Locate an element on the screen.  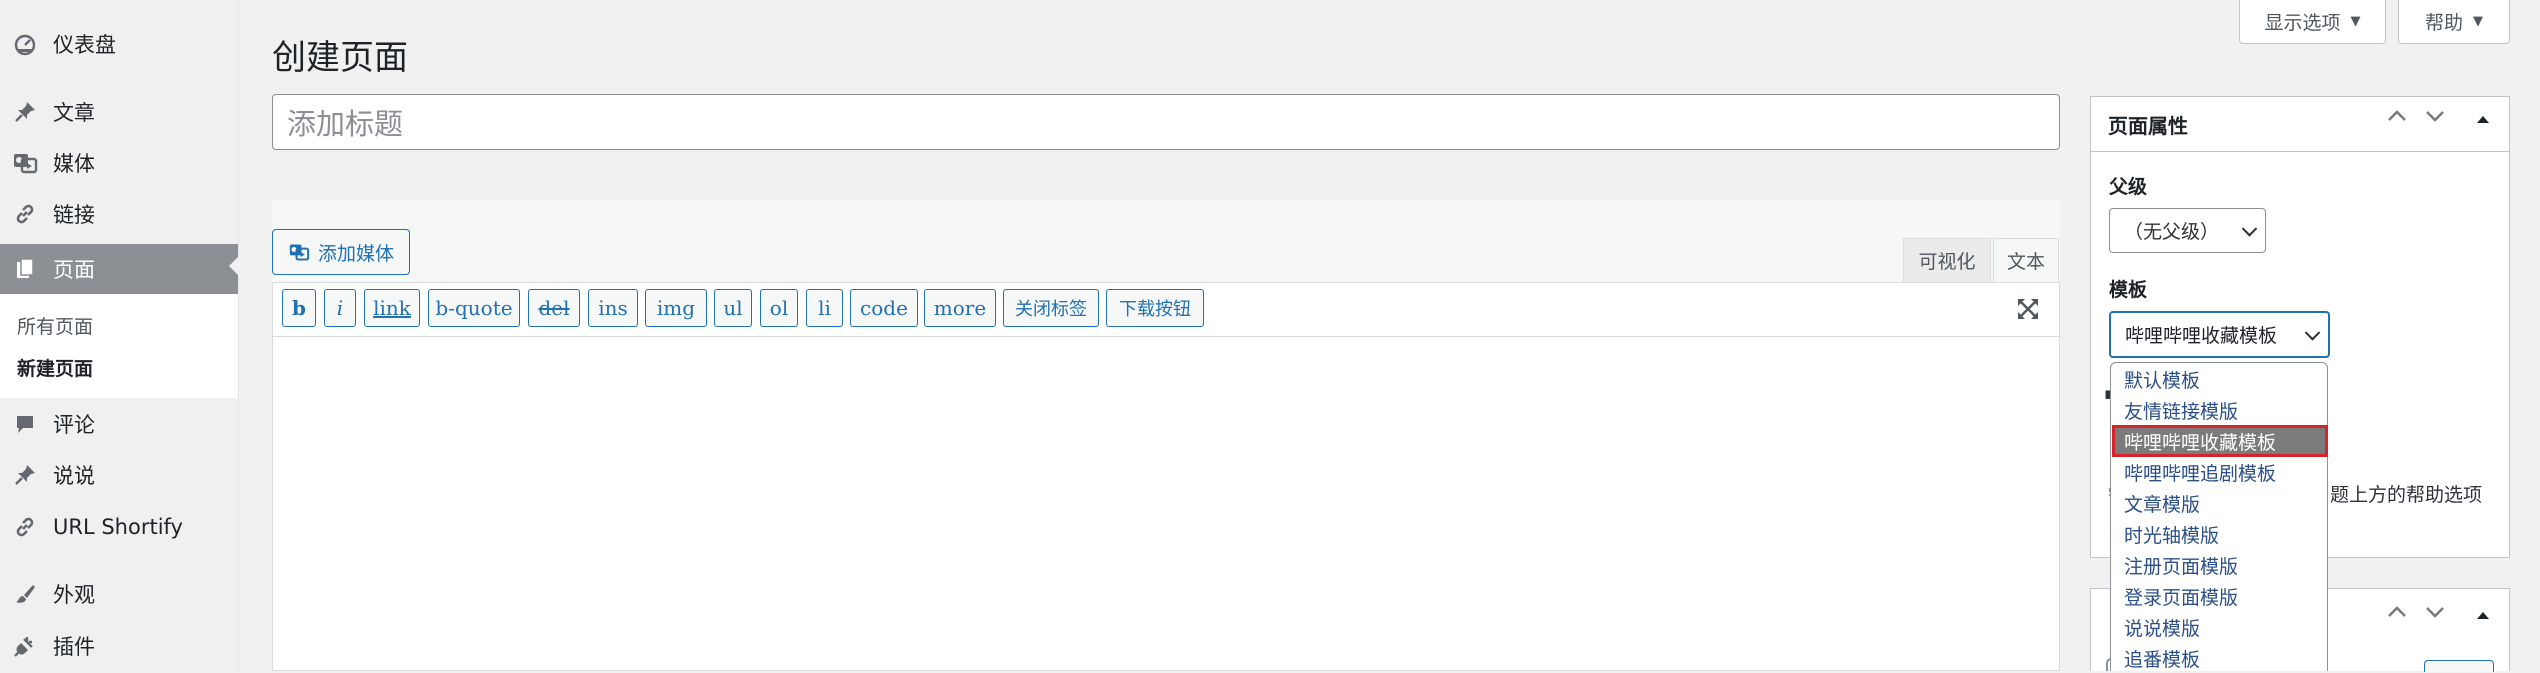
template-option: 追番模板 is located at coordinates (2220, 658).